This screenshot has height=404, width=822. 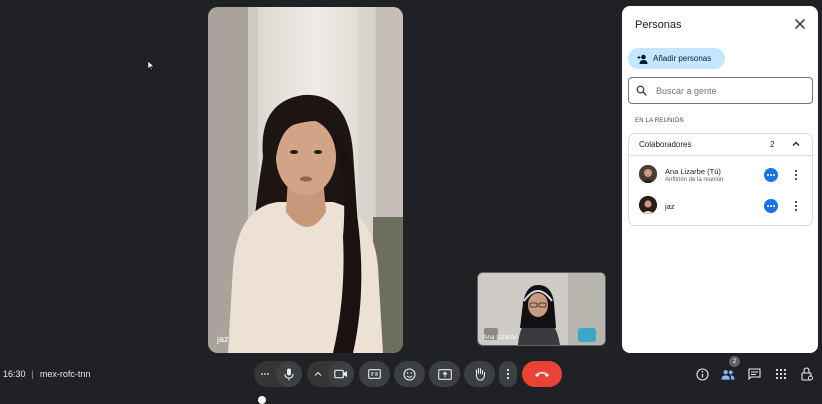 What do you see at coordinates (734, 361) in the screenshot?
I see `people-count-badge: 2` at bounding box center [734, 361].